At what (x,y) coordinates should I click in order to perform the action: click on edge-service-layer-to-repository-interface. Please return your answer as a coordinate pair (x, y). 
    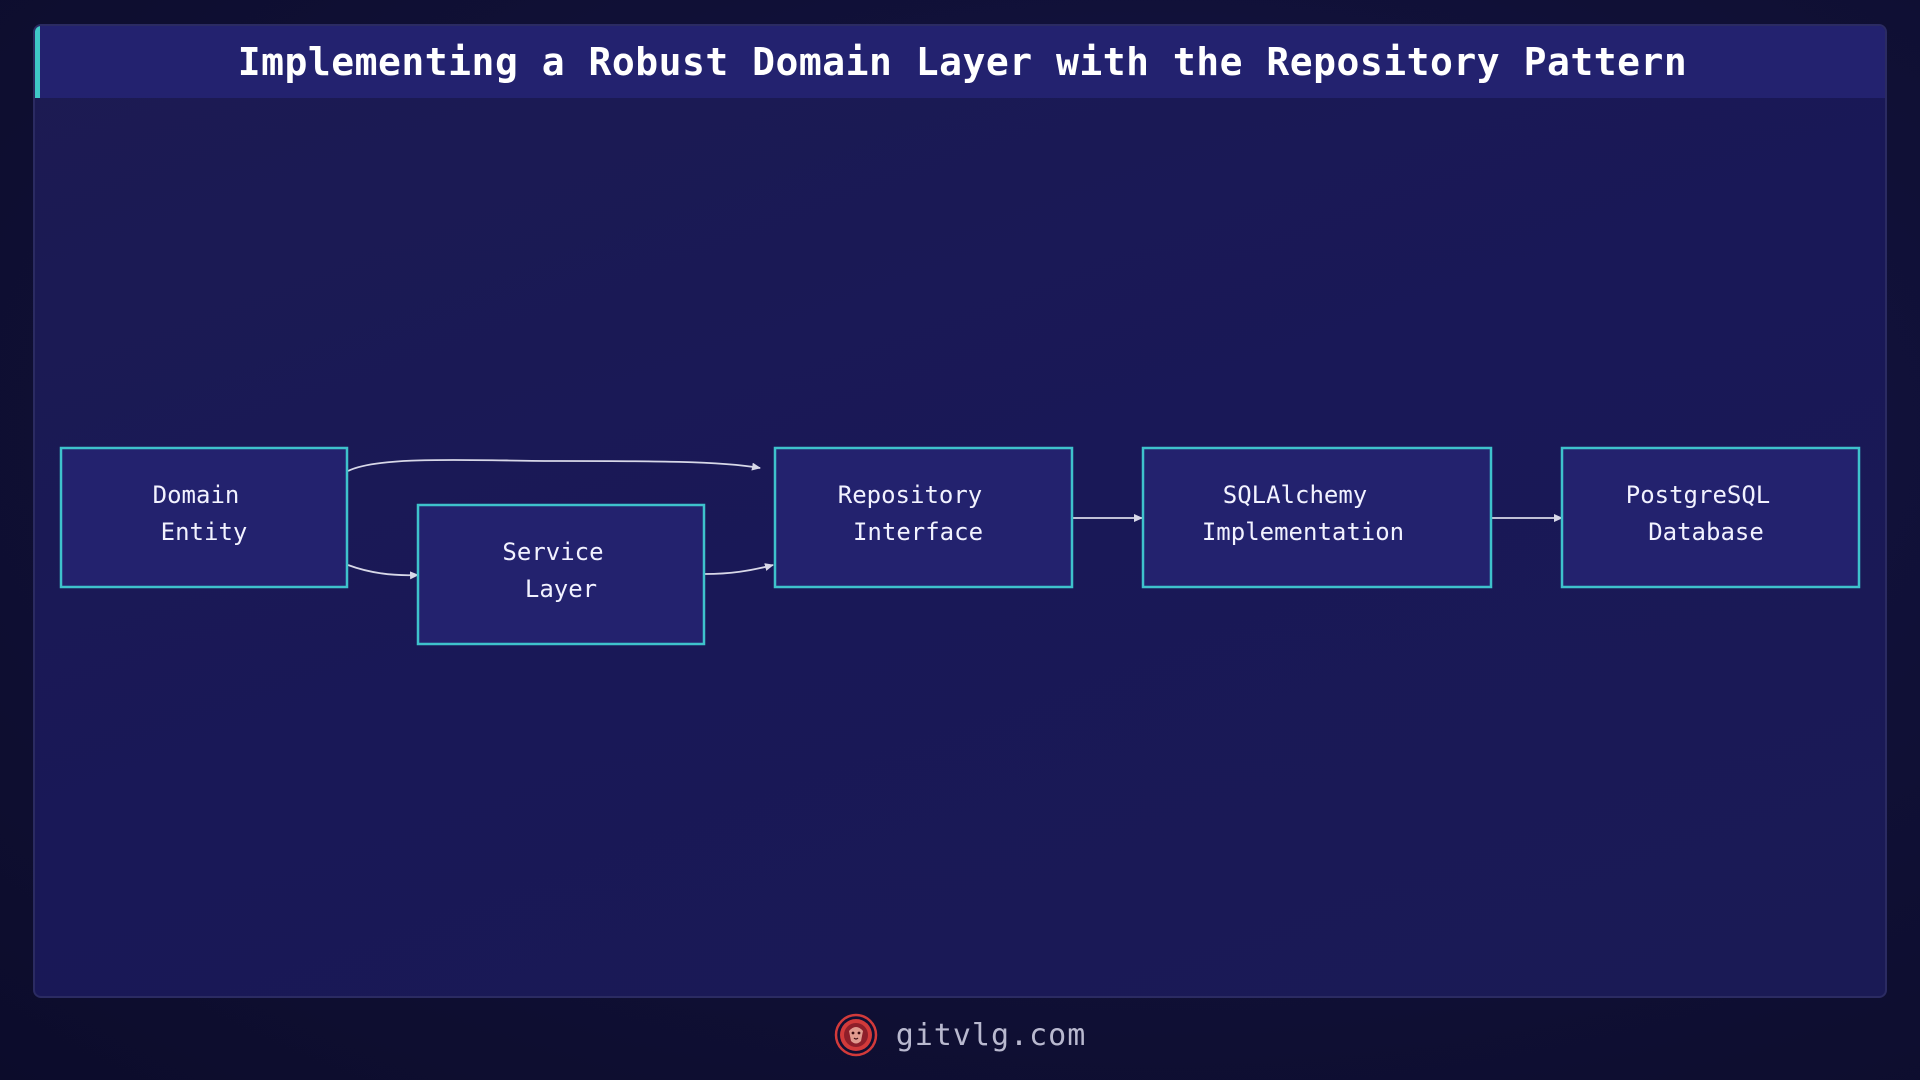
    Looking at the image, I should click on (739, 569).